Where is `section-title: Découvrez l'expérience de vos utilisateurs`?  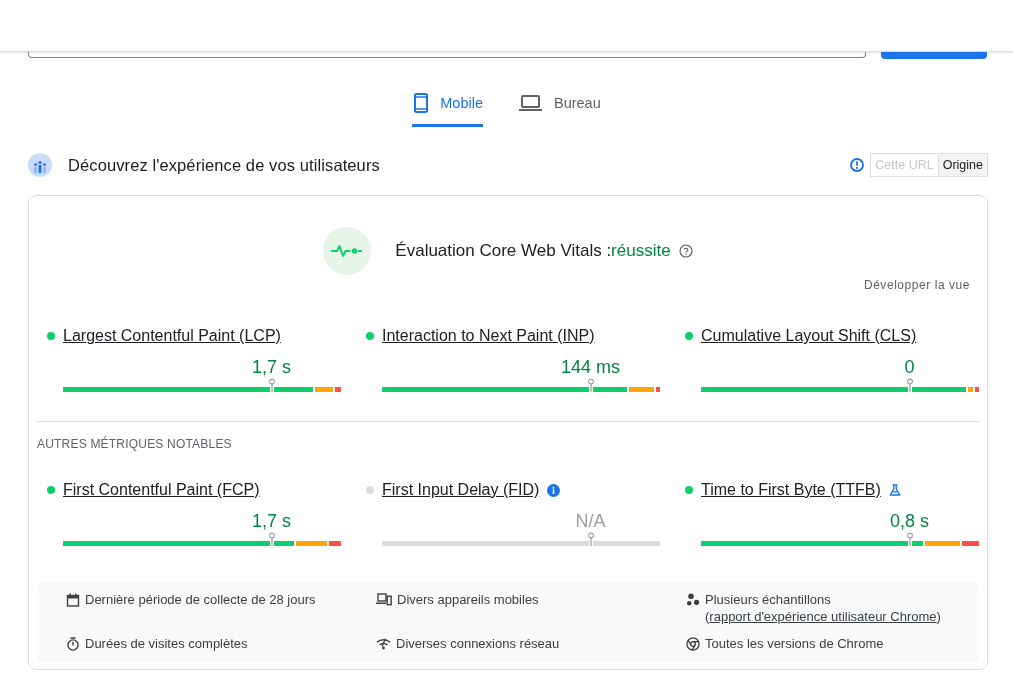 section-title: Découvrez l'expérience de vos utilisateurs is located at coordinates (224, 165).